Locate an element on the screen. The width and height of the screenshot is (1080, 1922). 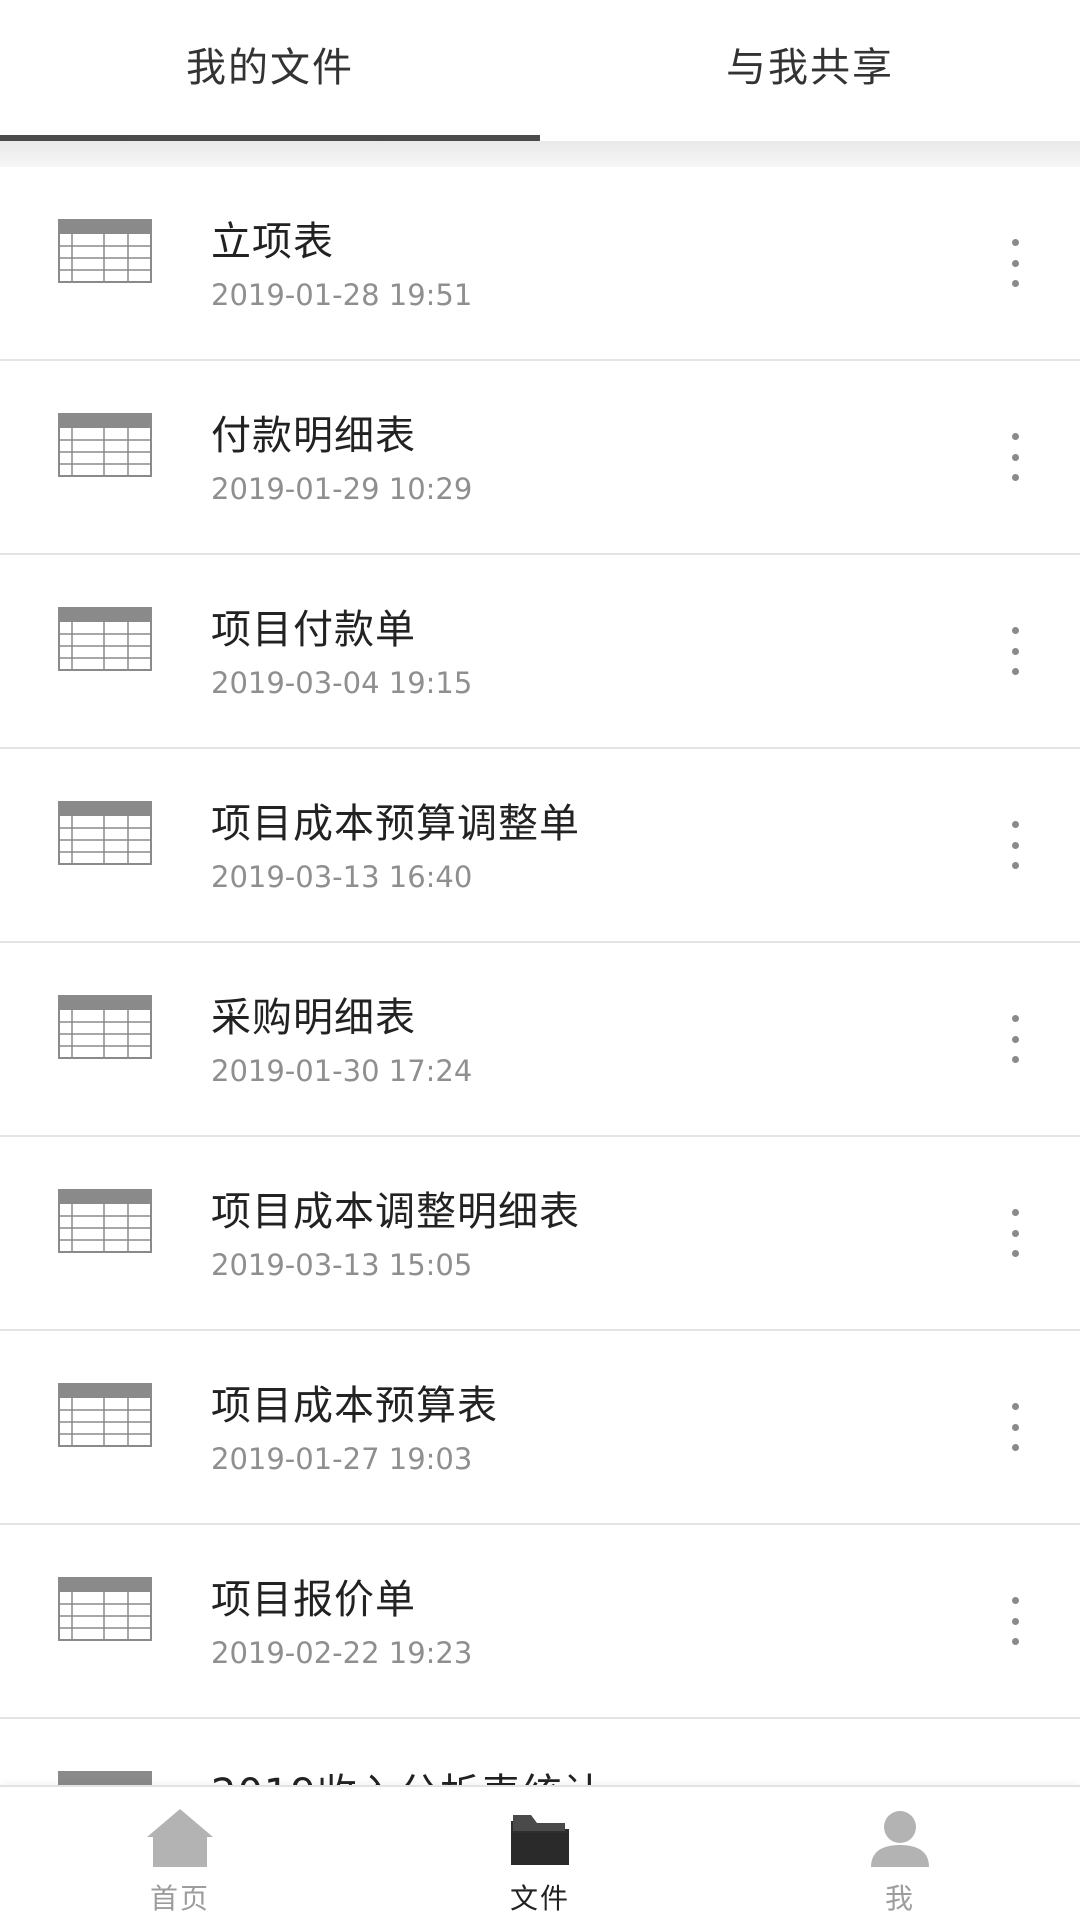
tabs-shadow is located at coordinates (540, 154).